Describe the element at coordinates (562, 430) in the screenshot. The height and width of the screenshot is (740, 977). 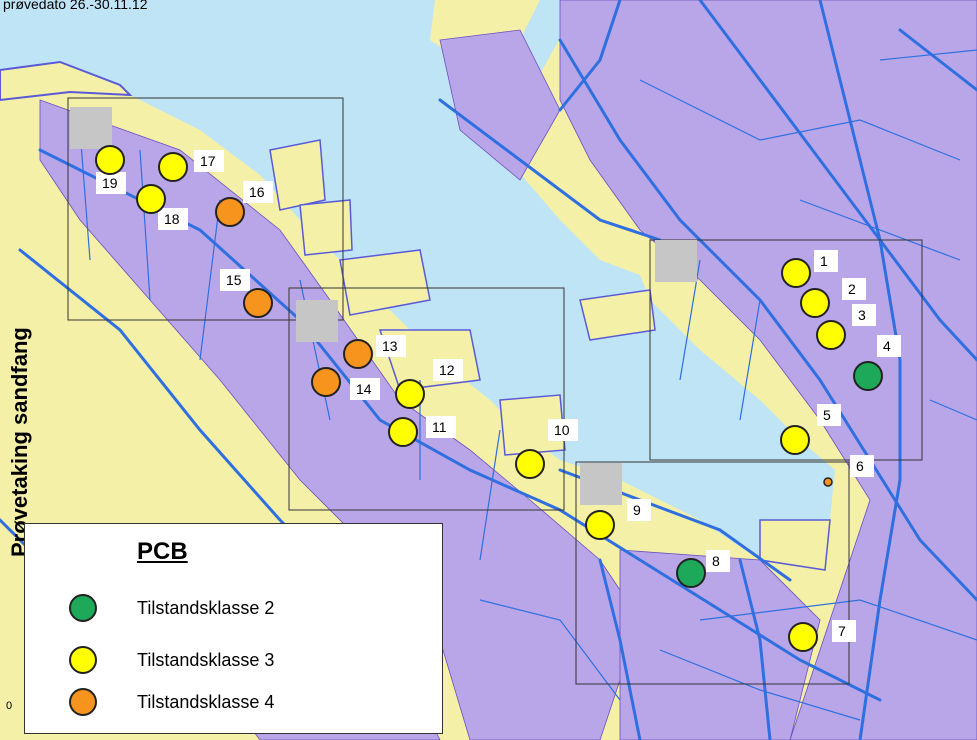
I see `station-label-10: 10` at that location.